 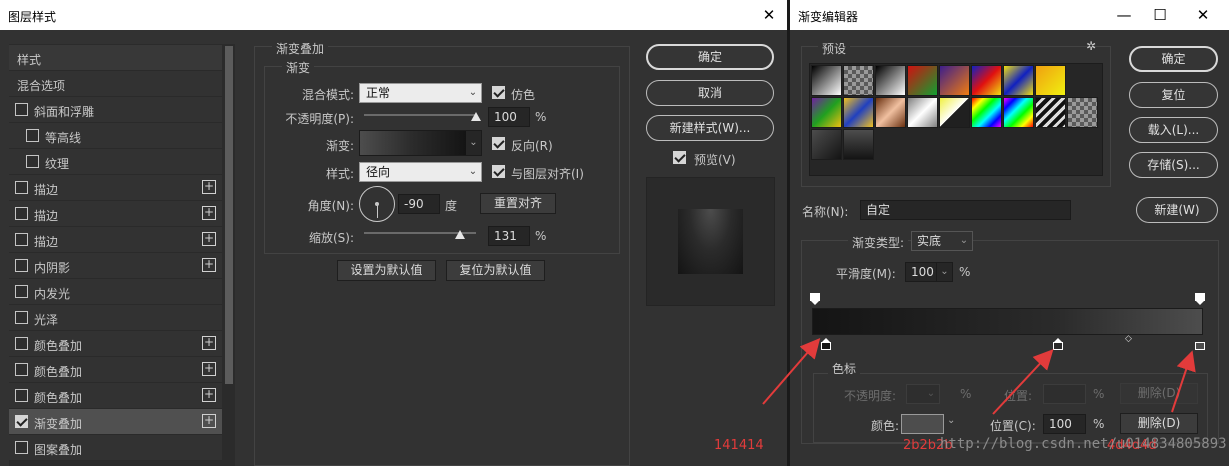 What do you see at coordinates (791, 371) in the screenshot?
I see `arrow-to-left-stop` at bounding box center [791, 371].